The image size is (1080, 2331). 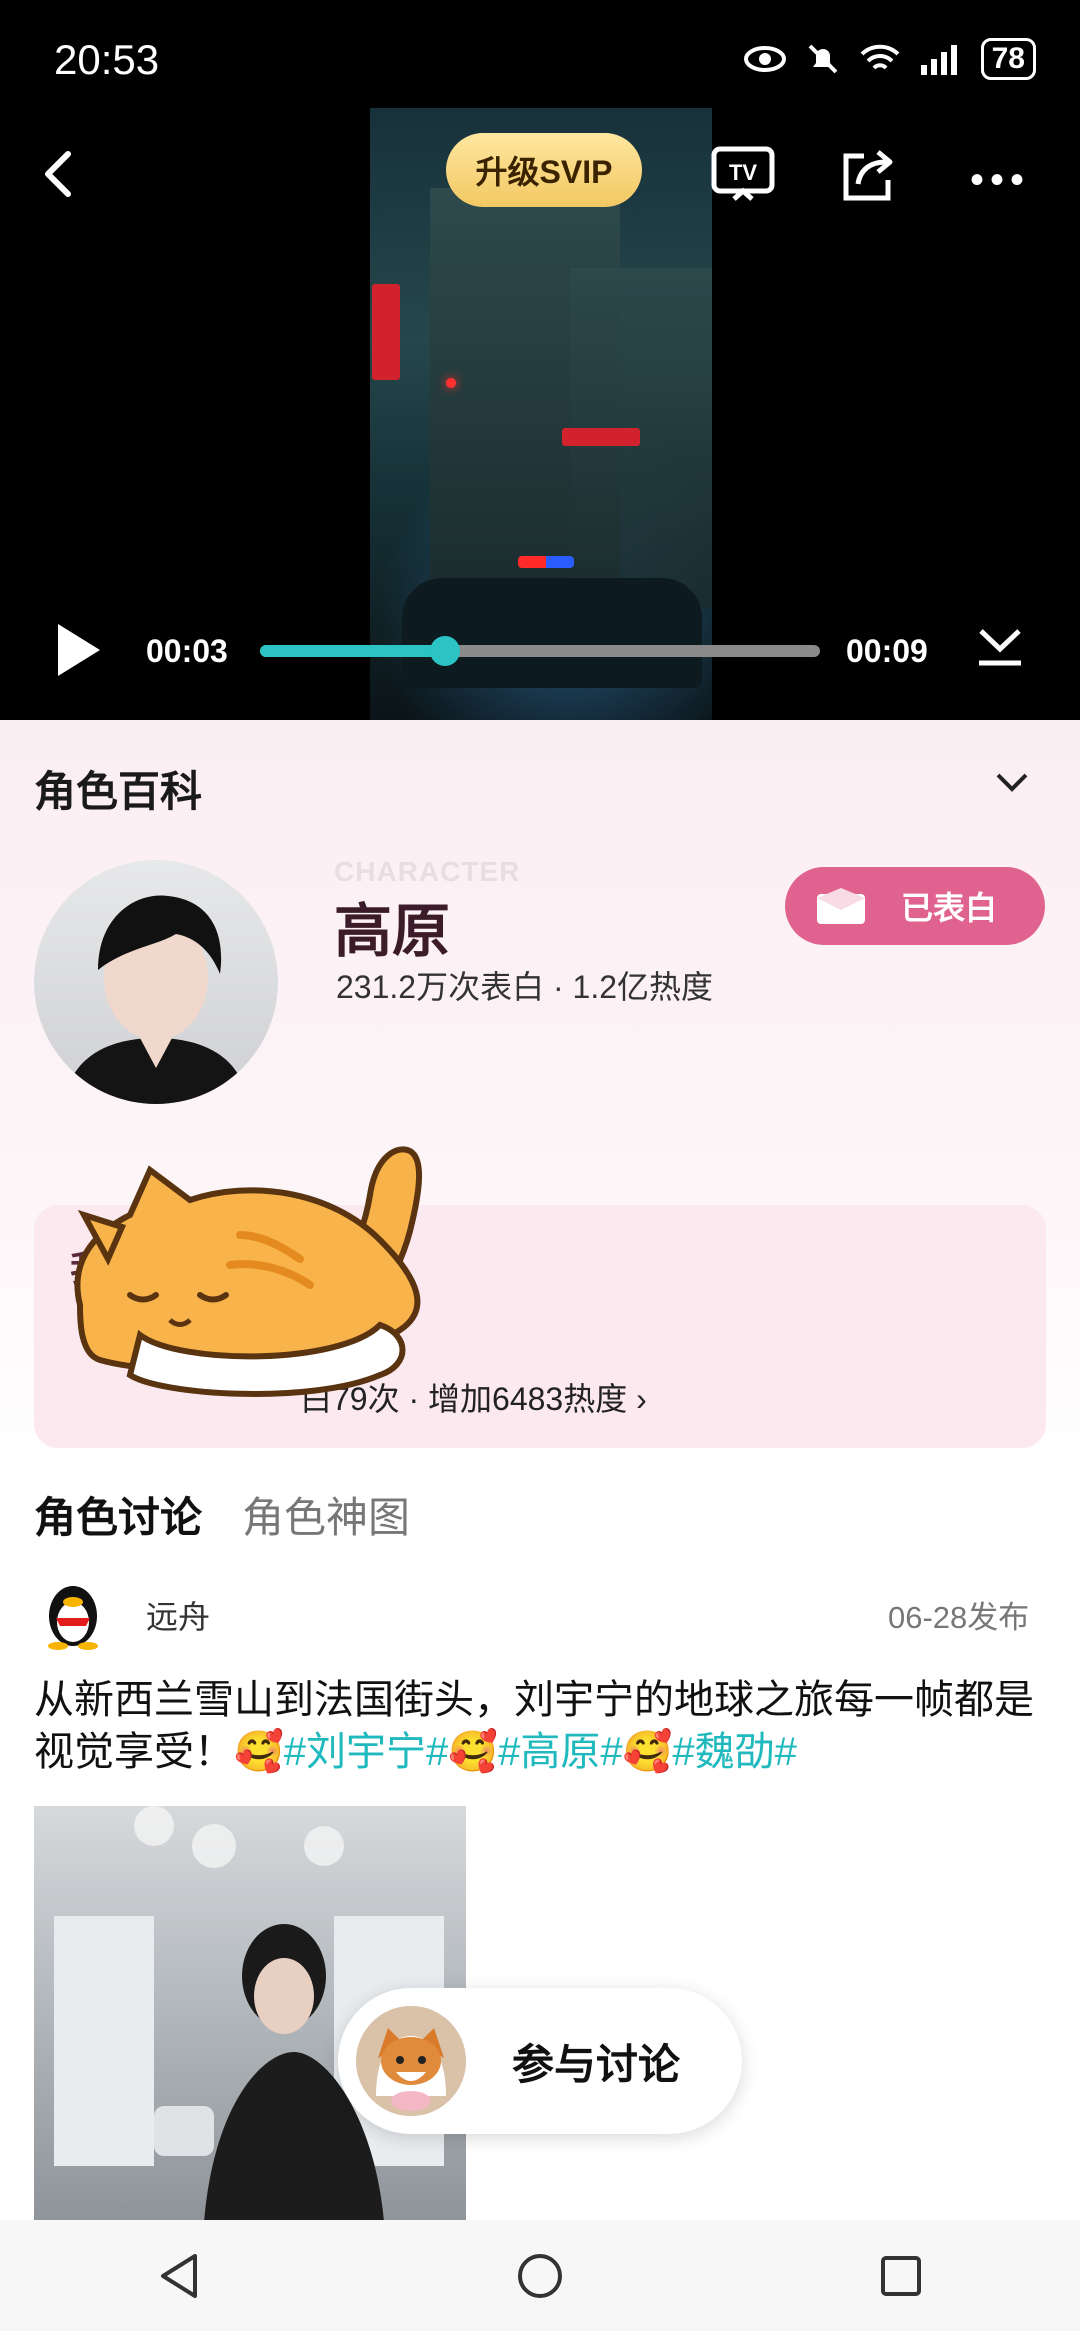 I want to click on status-bar: 20:53 78, so click(x=540, y=60).